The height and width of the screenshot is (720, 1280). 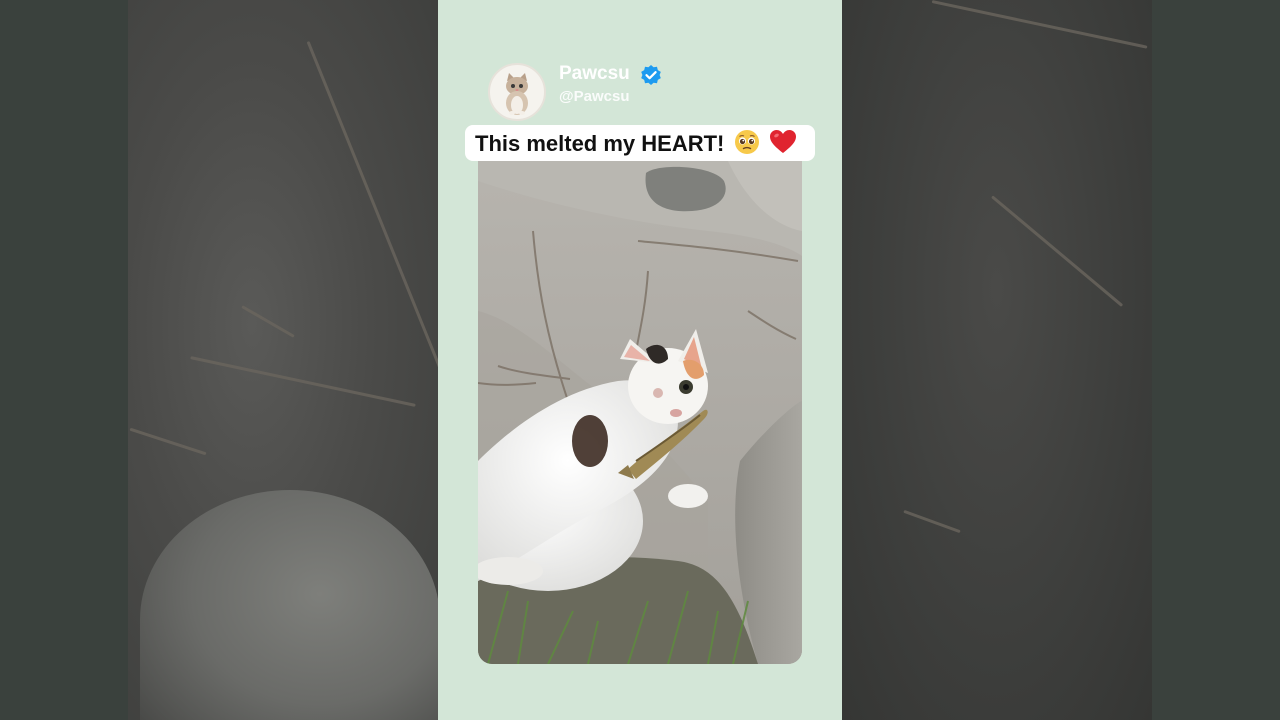 I want to click on red-heart-icon, so click(x=783, y=145).